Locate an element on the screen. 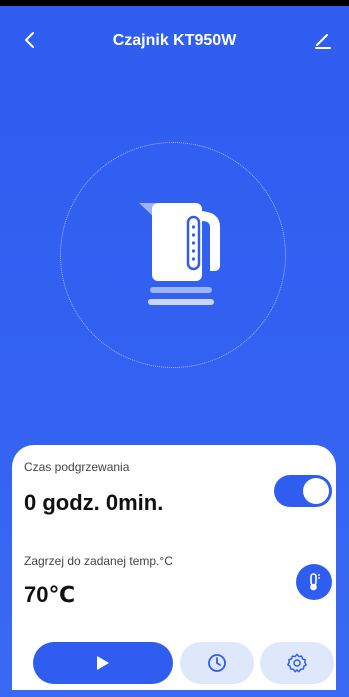 Image resolution: width=349 pixels, height=697 pixels. edit-button is located at coordinates (323, 40).